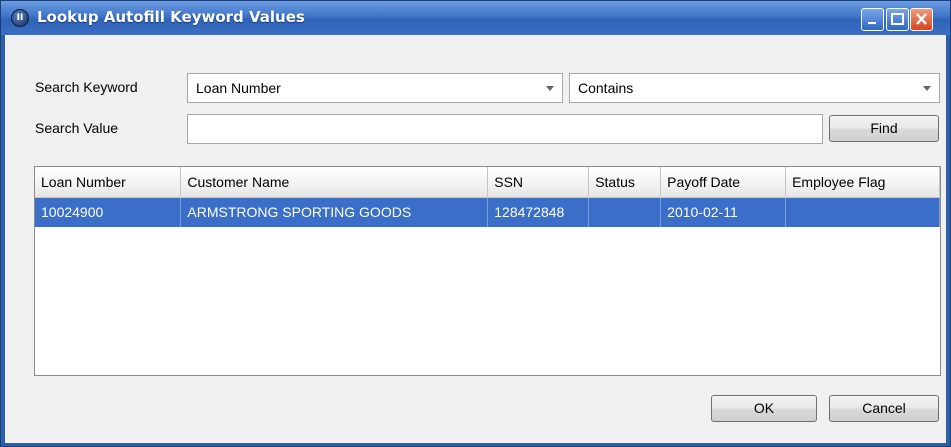 The image size is (951, 447). I want to click on minimize-icon, so click(872, 23).